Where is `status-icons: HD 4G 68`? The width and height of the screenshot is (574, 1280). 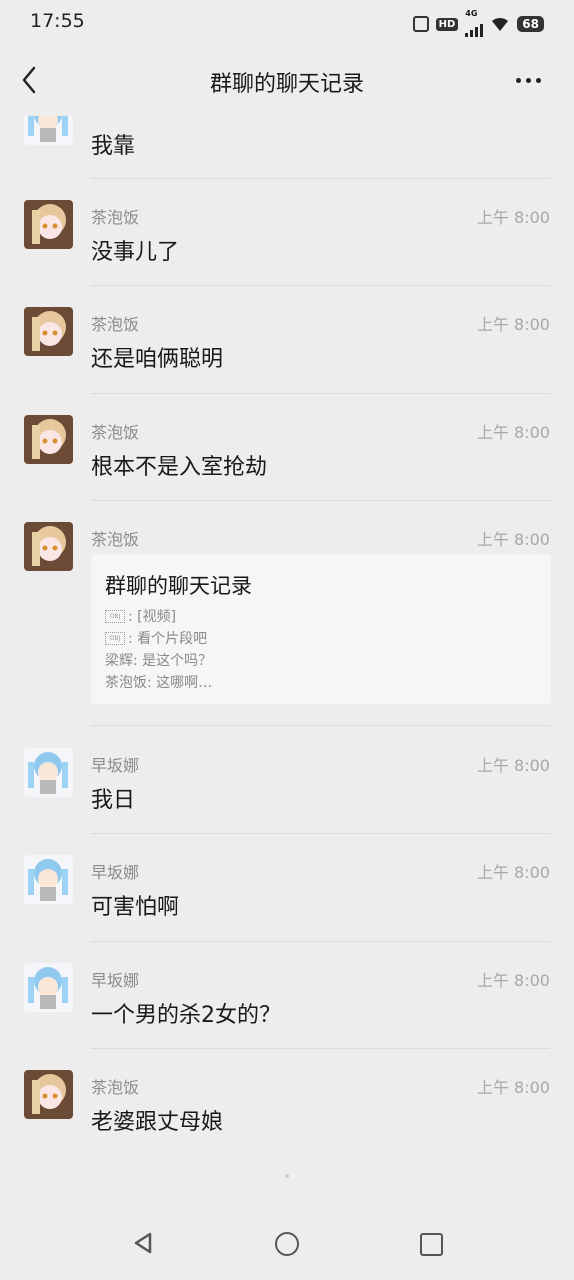 status-icons: HD 4G 68 is located at coordinates (478, 23).